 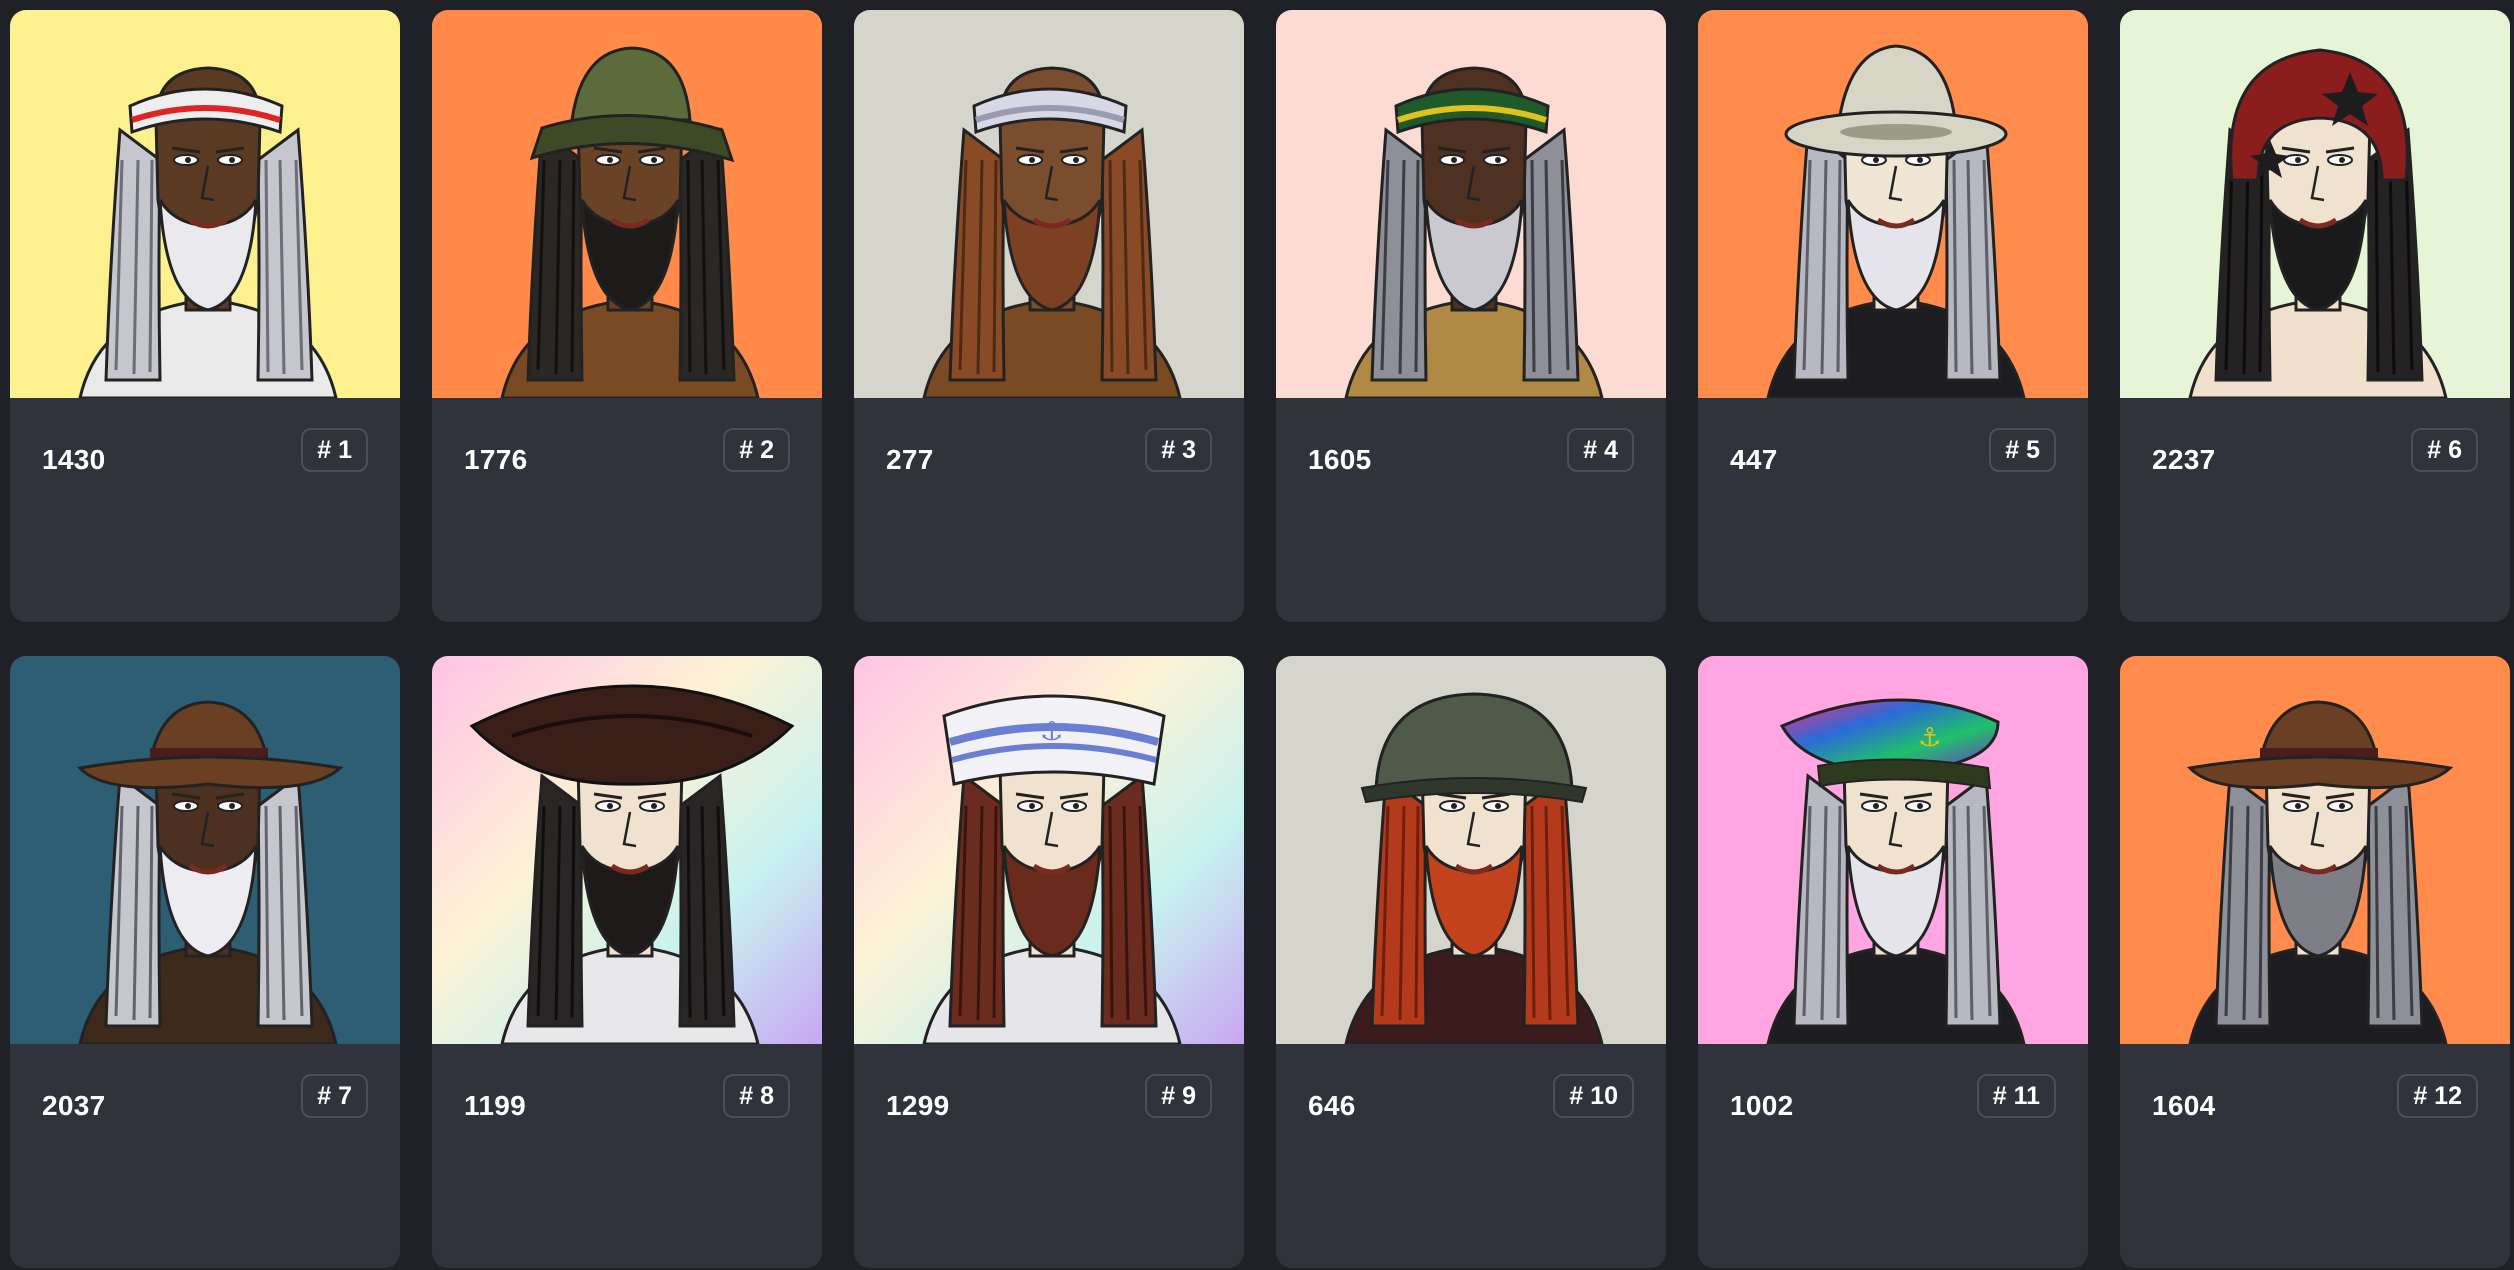 I want to click on nft-card: 277 # 3, so click(x=1049, y=316).